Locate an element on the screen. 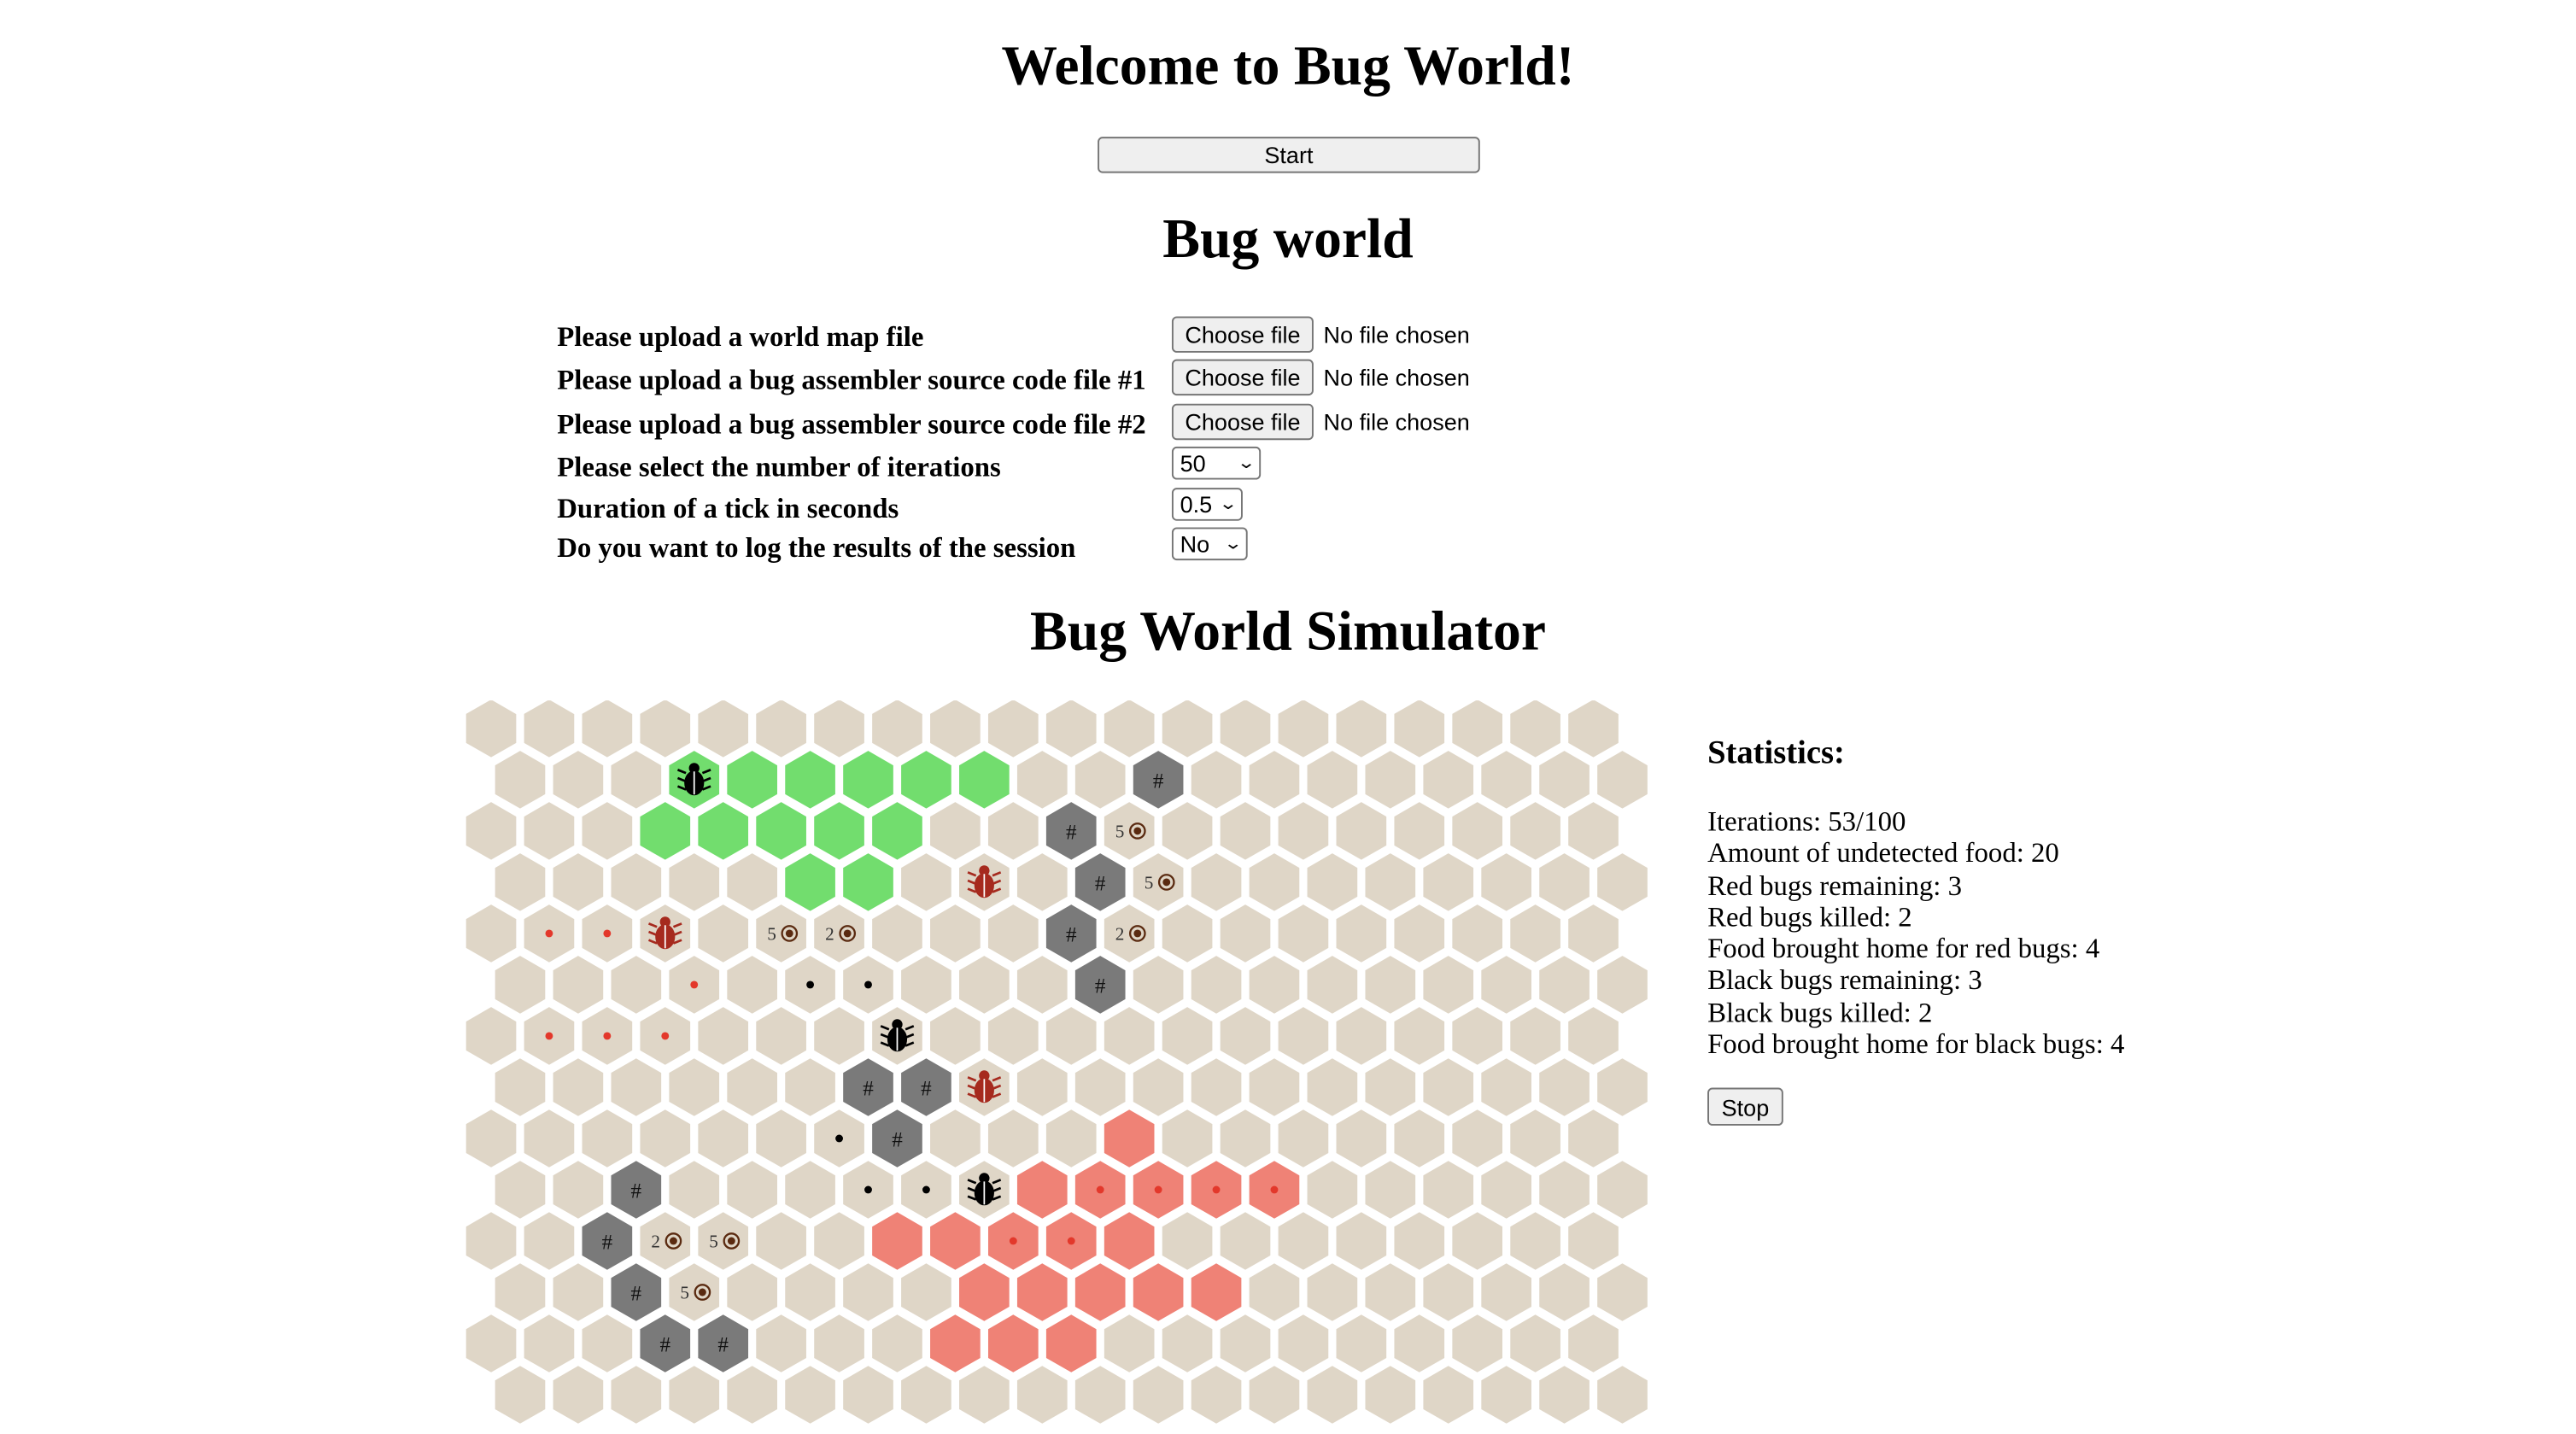 The image size is (2576, 1434). iterations-select: 50 ⌄ is located at coordinates (1216, 463).